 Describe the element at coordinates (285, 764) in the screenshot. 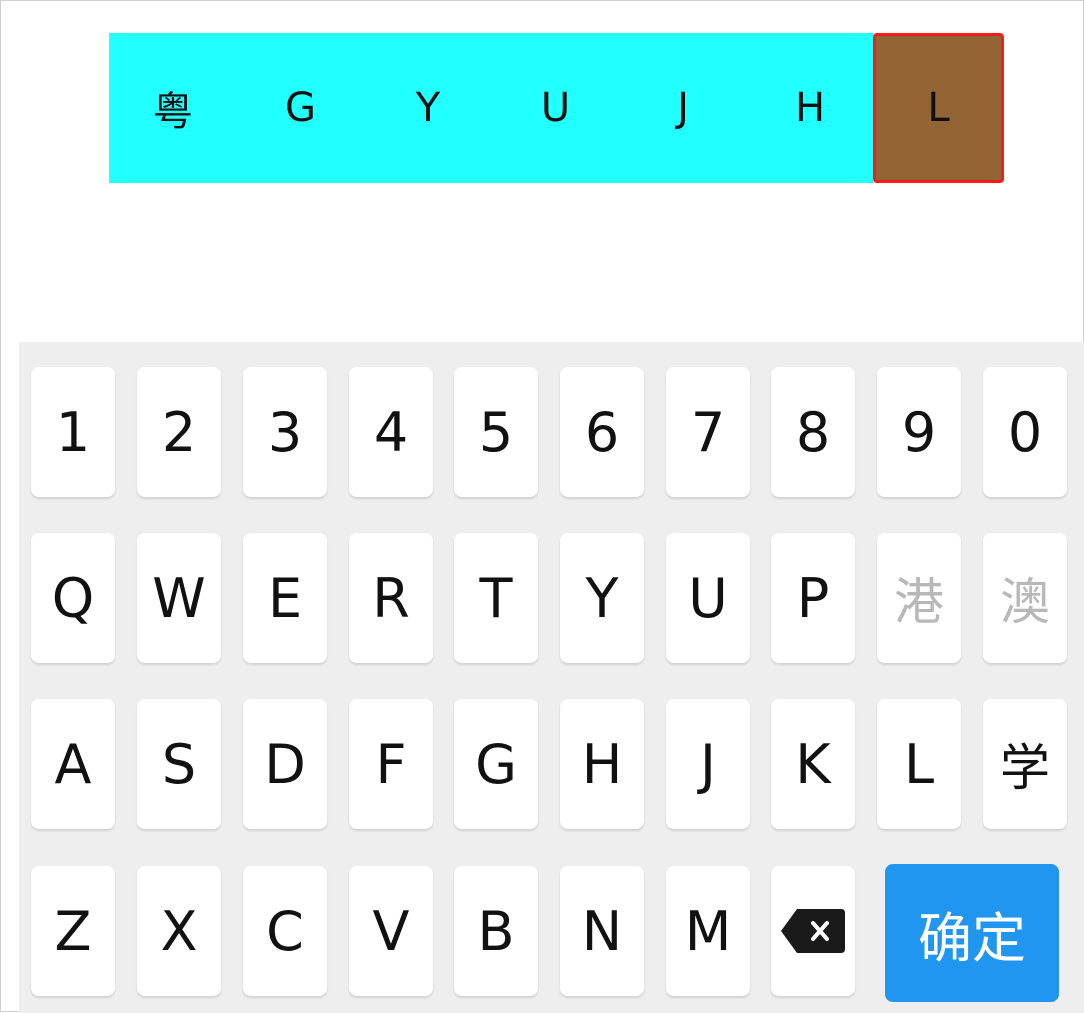

I see `key-d: D` at that location.